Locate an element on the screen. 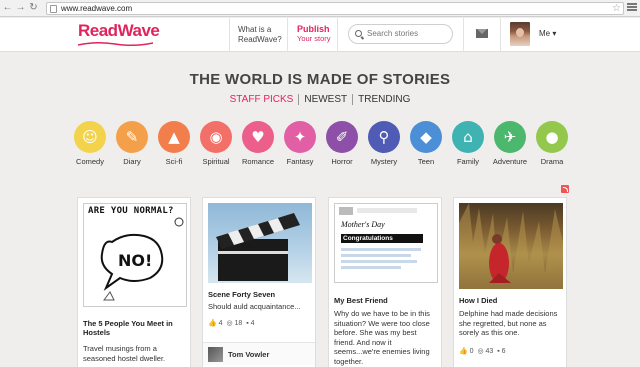  story-title: The 5 People You Meet in Hostels is located at coordinates (135, 328).